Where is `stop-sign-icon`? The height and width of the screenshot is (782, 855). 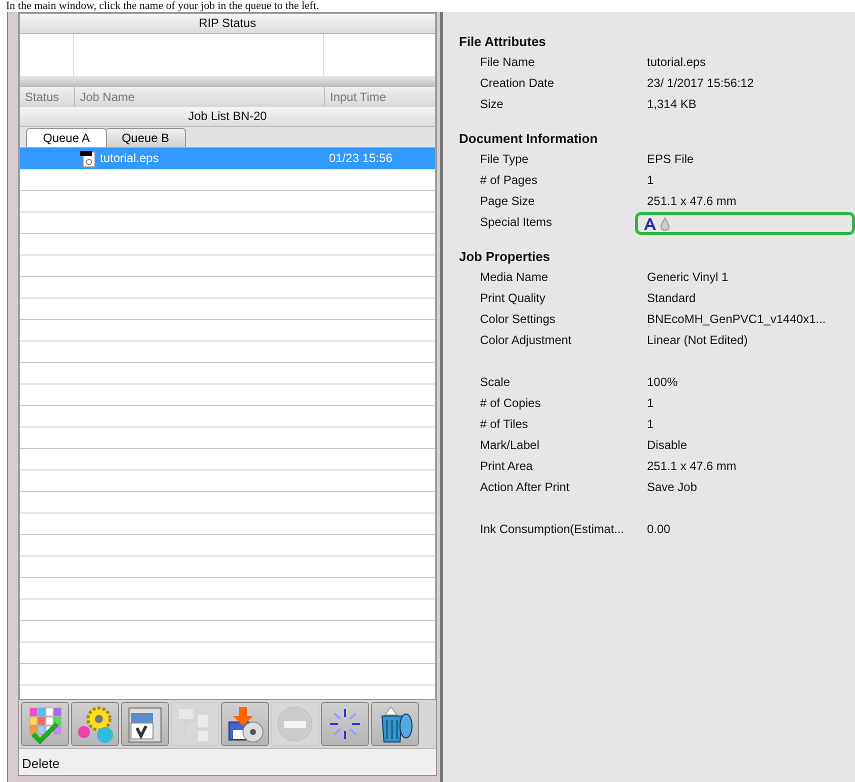 stop-sign-icon is located at coordinates (295, 724).